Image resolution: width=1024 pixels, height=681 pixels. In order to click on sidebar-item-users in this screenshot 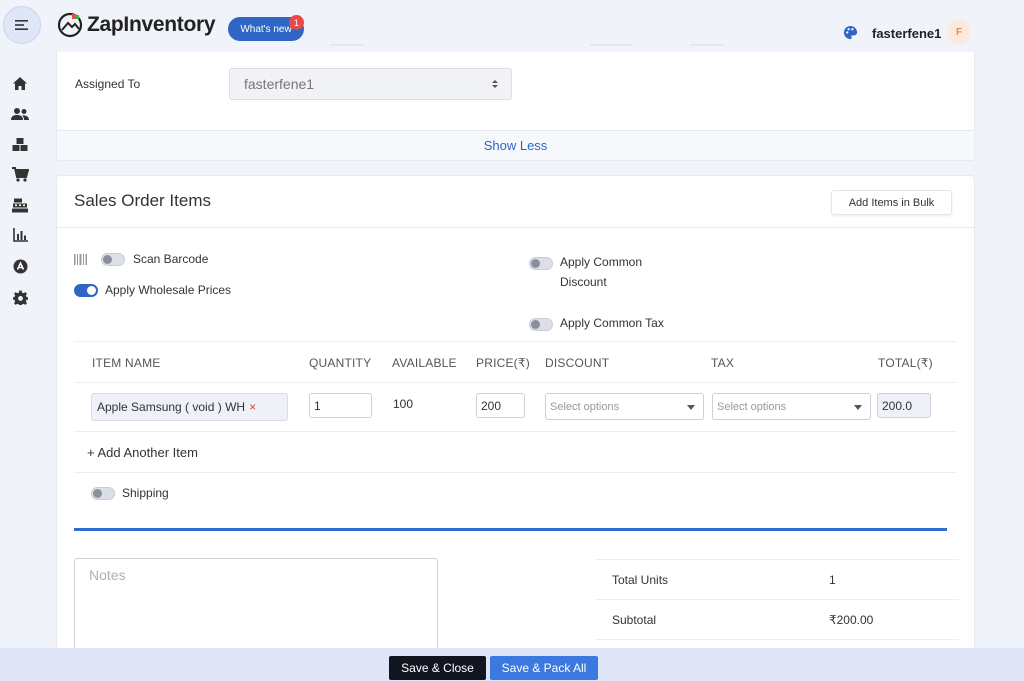, I will do `click(20, 114)`.